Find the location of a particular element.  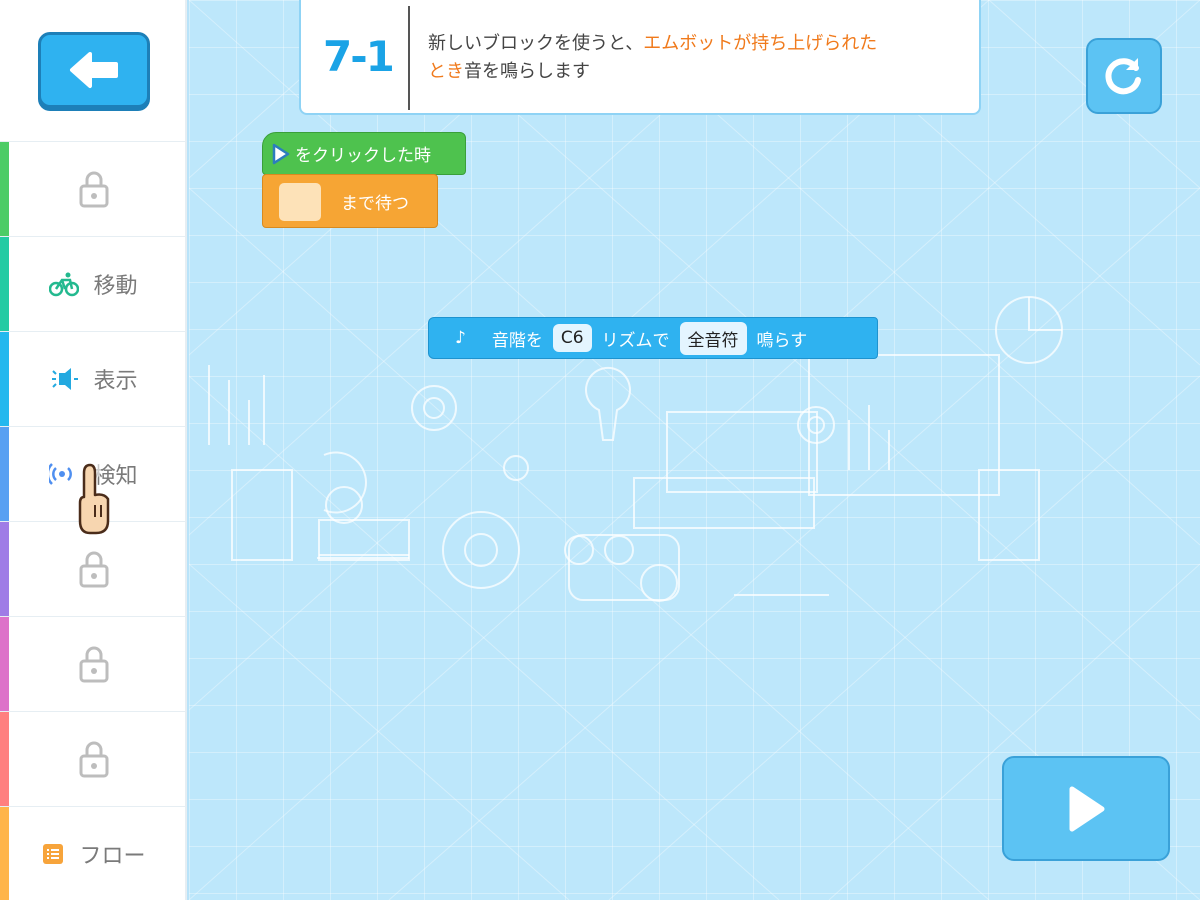

play-note-block: ♪ 音階を C6 リズムで 全音符 鳴らす is located at coordinates (653, 338).